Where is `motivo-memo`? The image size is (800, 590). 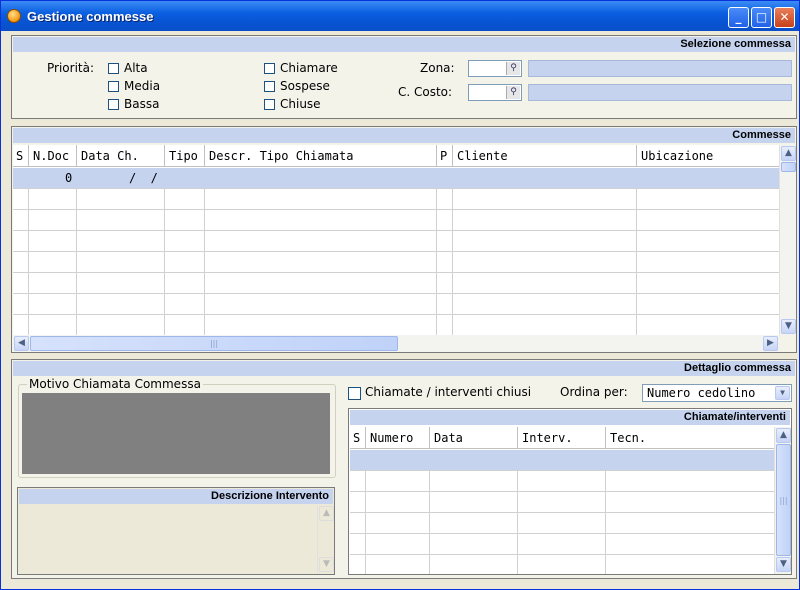 motivo-memo is located at coordinates (176, 433).